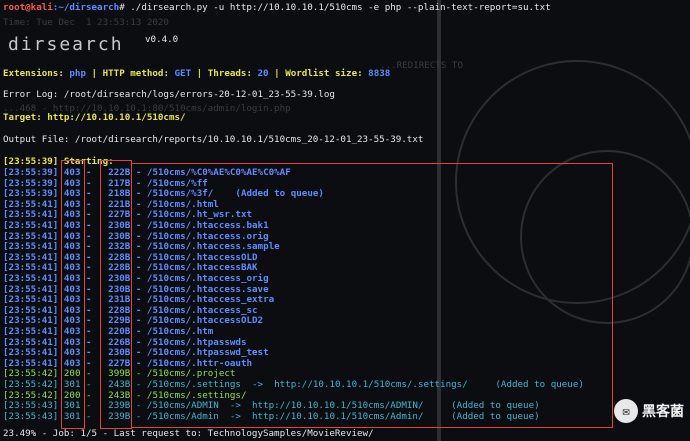  Describe the element at coordinates (94, 117) in the screenshot. I see `target-line: Target: http://10.10.10.1/510cms/` at that location.